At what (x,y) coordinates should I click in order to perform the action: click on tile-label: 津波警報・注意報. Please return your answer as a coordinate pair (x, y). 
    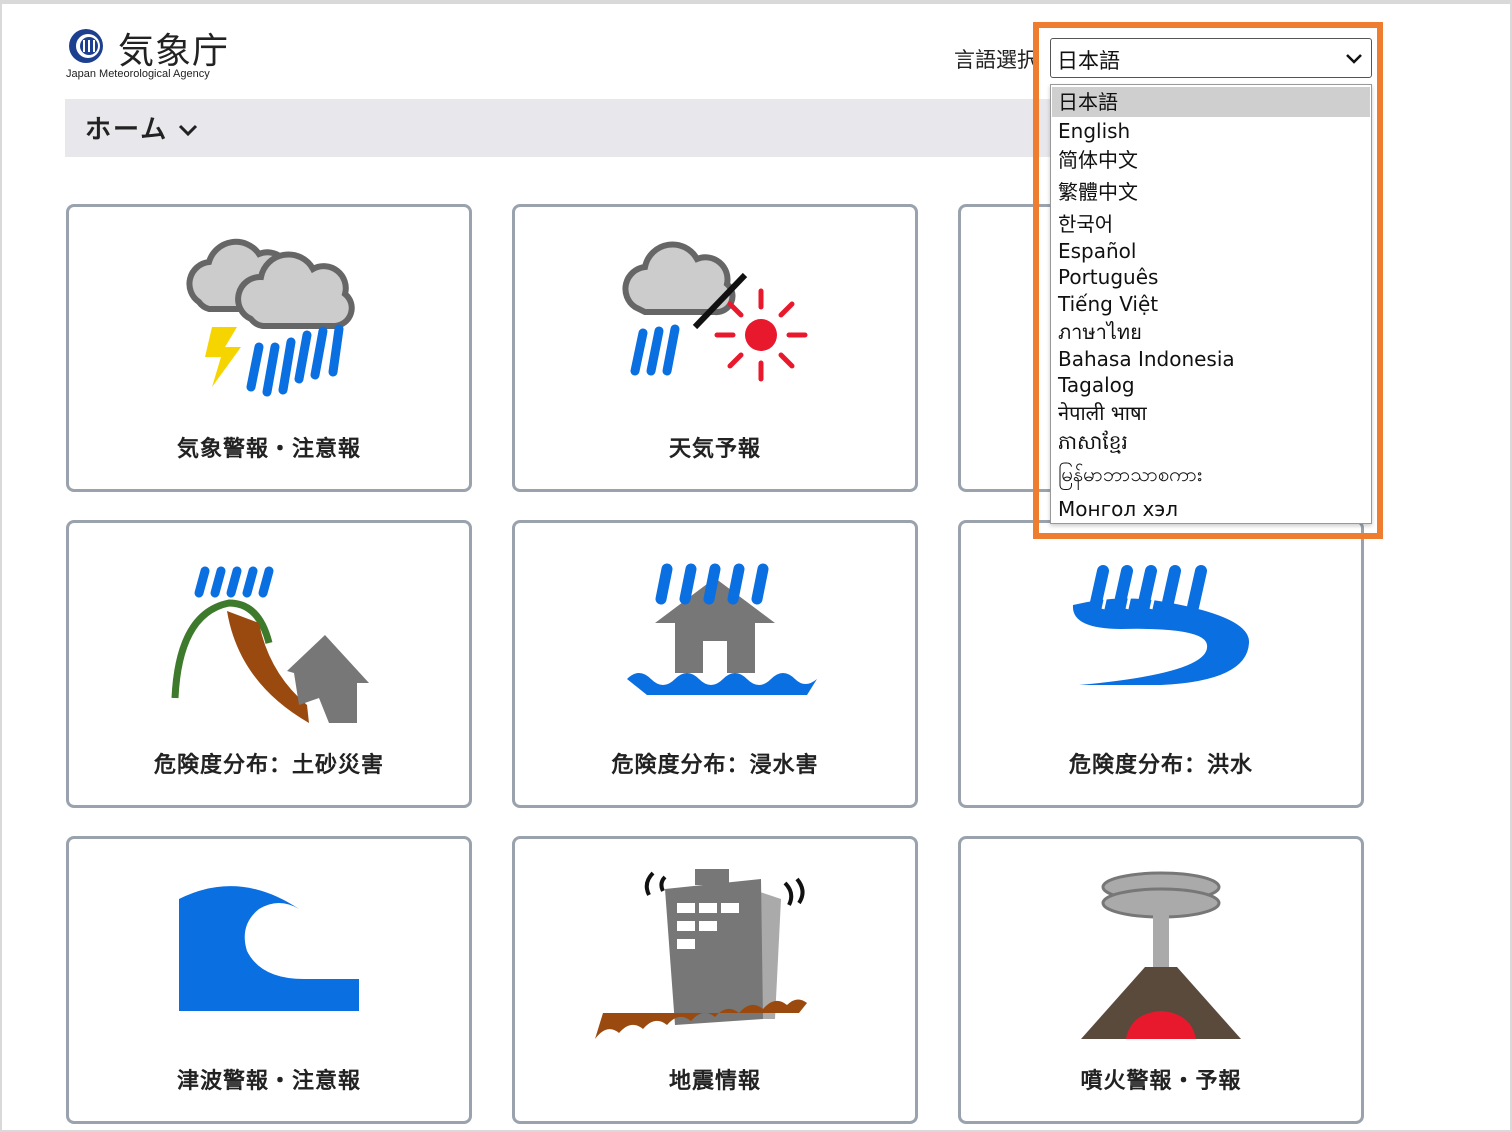
    Looking at the image, I should click on (268, 1081).